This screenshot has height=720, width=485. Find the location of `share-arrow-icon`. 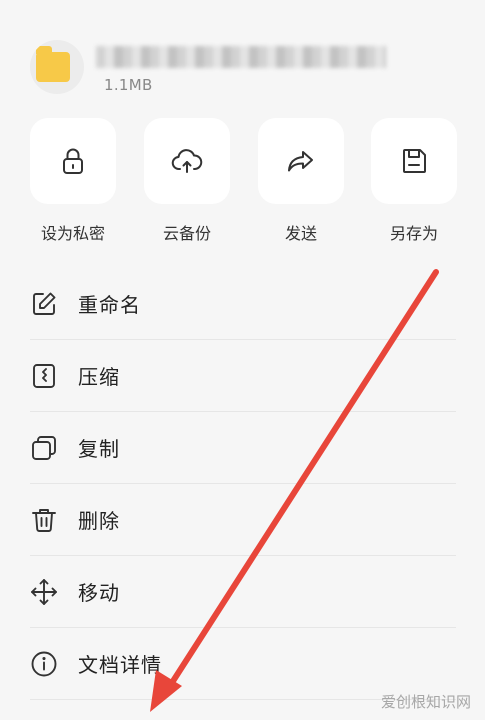

share-arrow-icon is located at coordinates (300, 161).